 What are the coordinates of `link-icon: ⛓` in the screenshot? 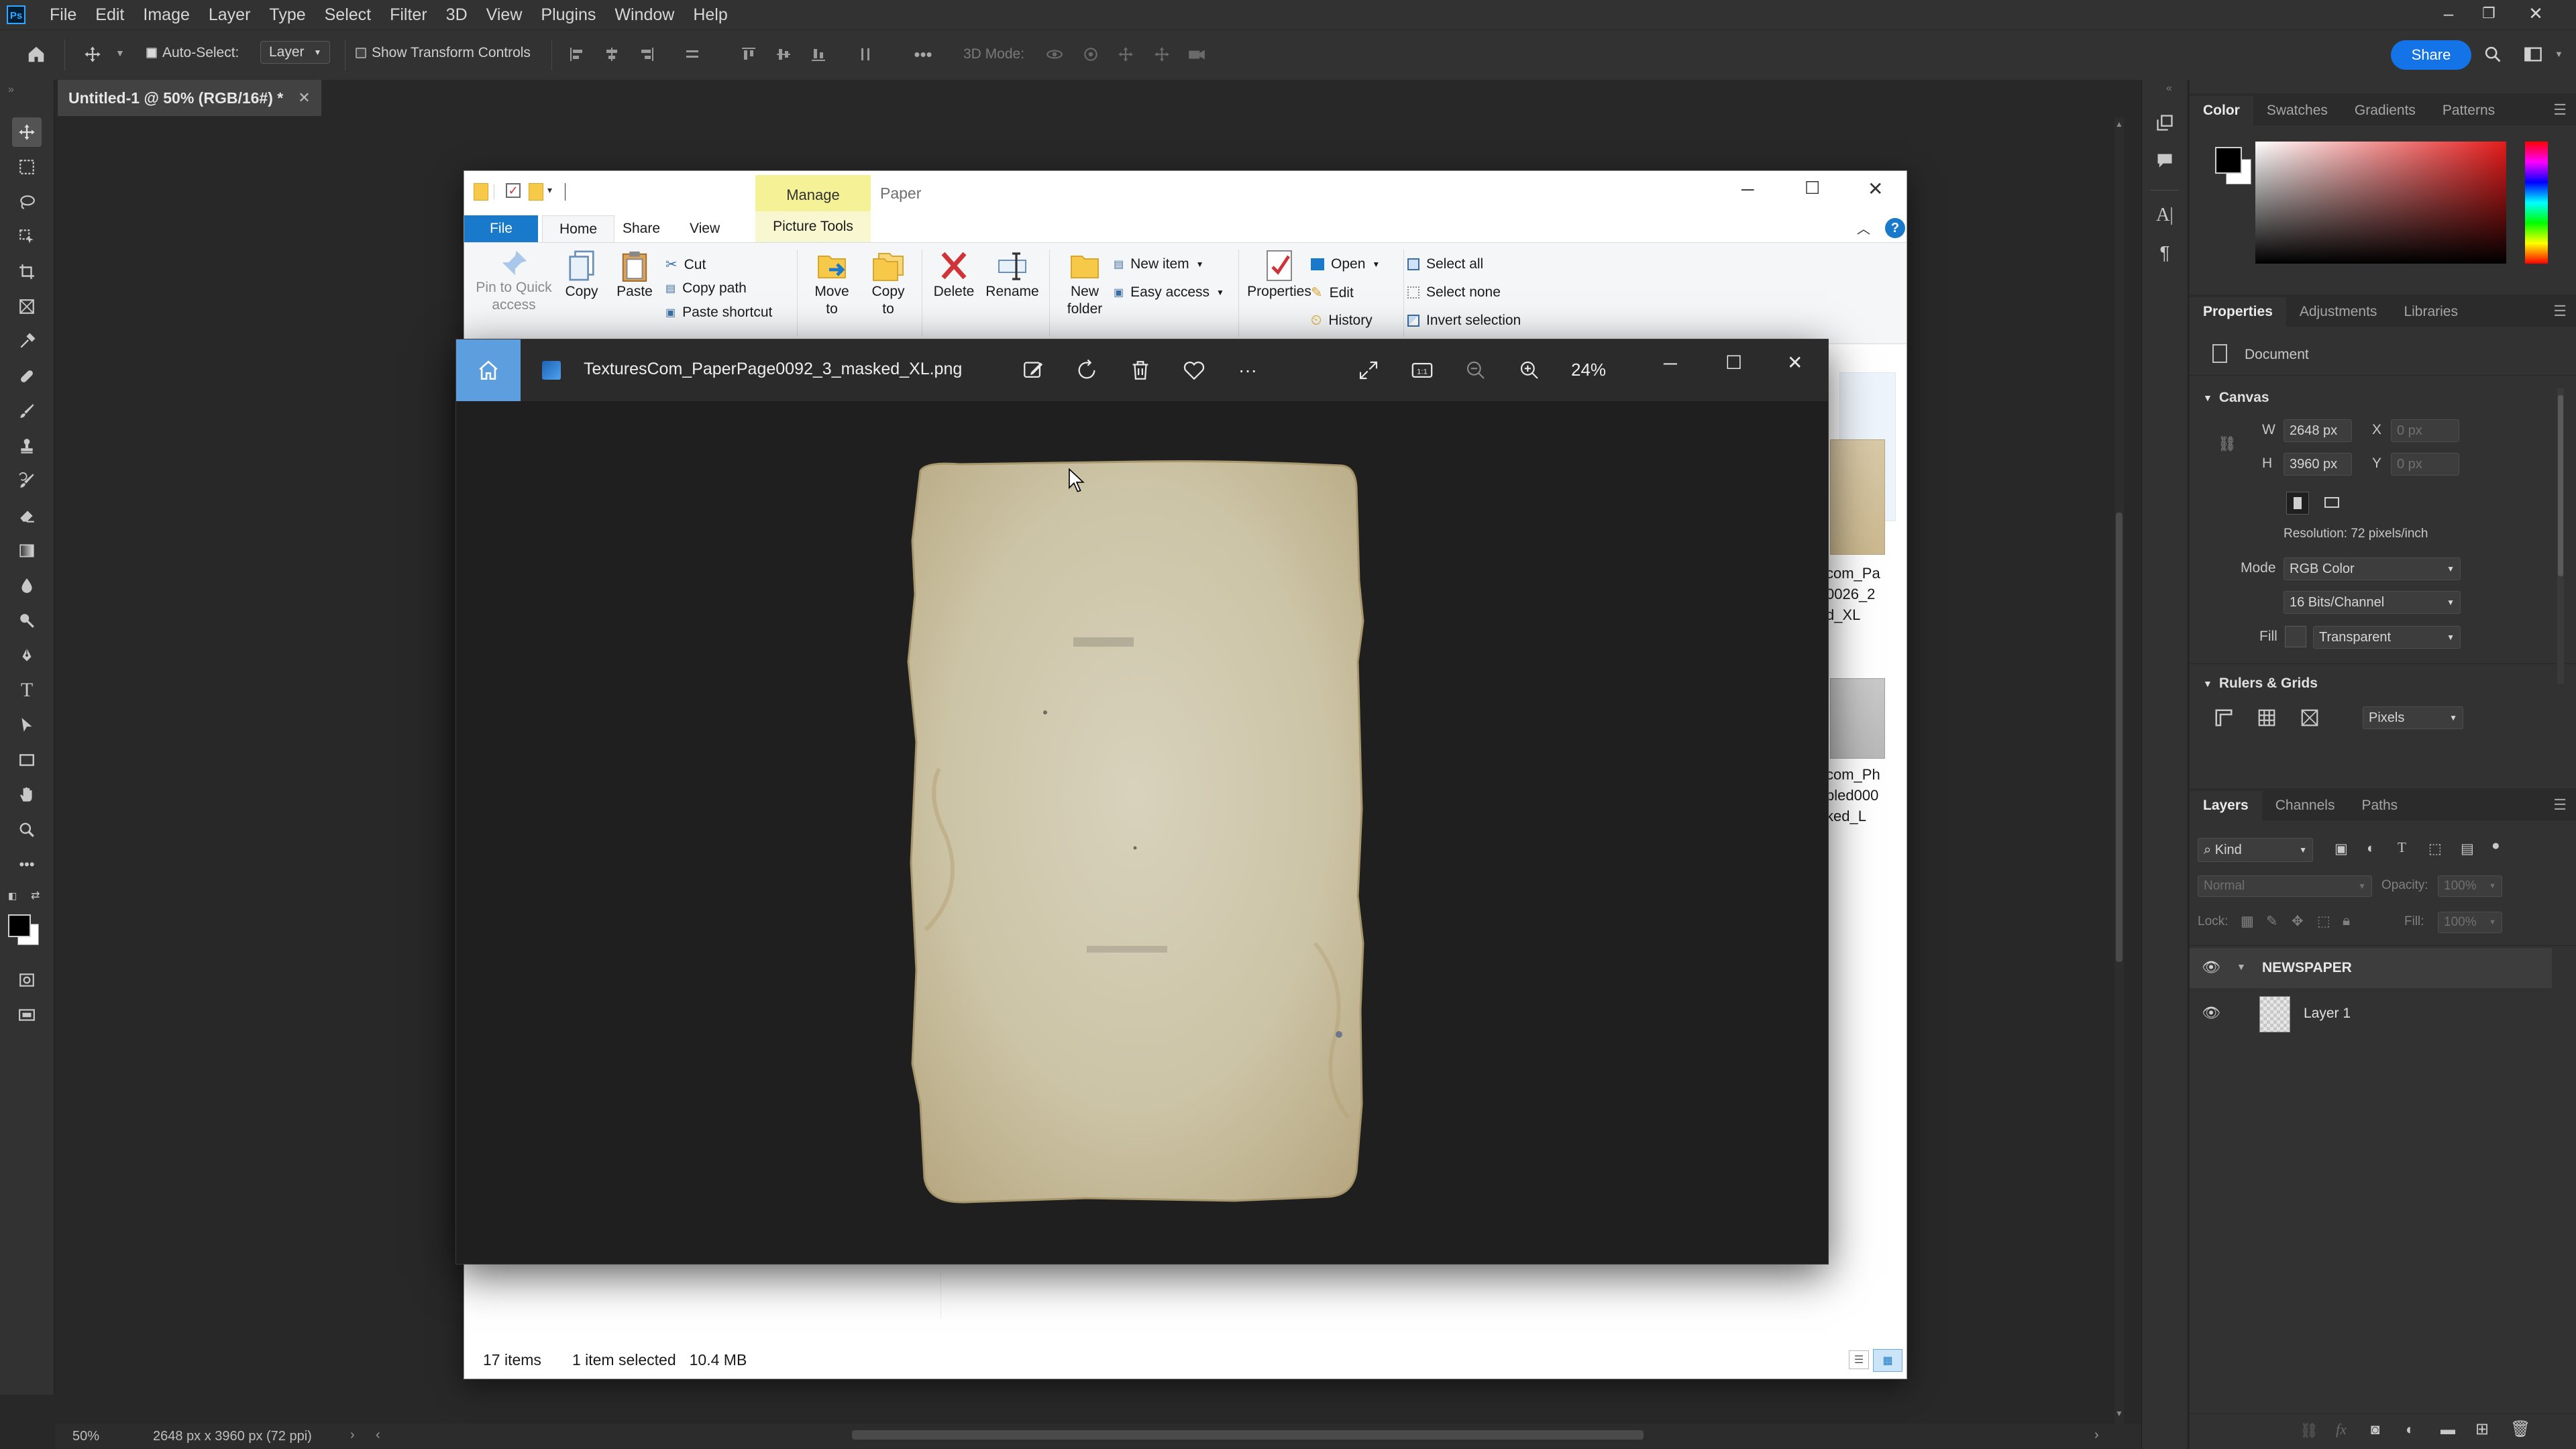 It's located at (2227, 444).